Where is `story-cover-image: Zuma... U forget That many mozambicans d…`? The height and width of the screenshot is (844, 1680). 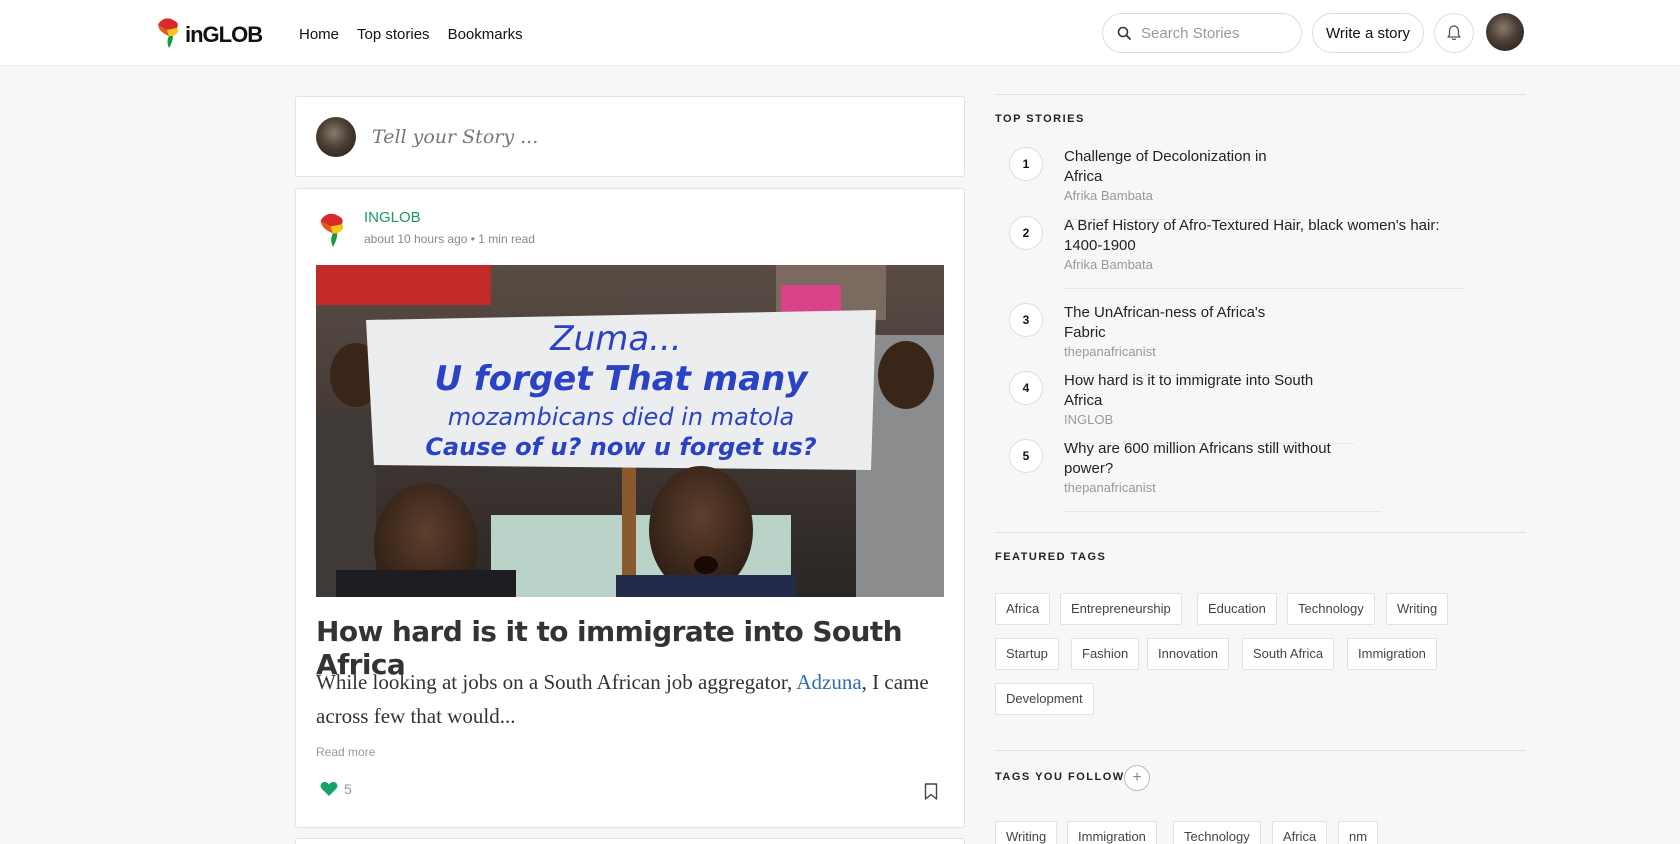 story-cover-image: Zuma... U forget That many mozambicans d… is located at coordinates (630, 431).